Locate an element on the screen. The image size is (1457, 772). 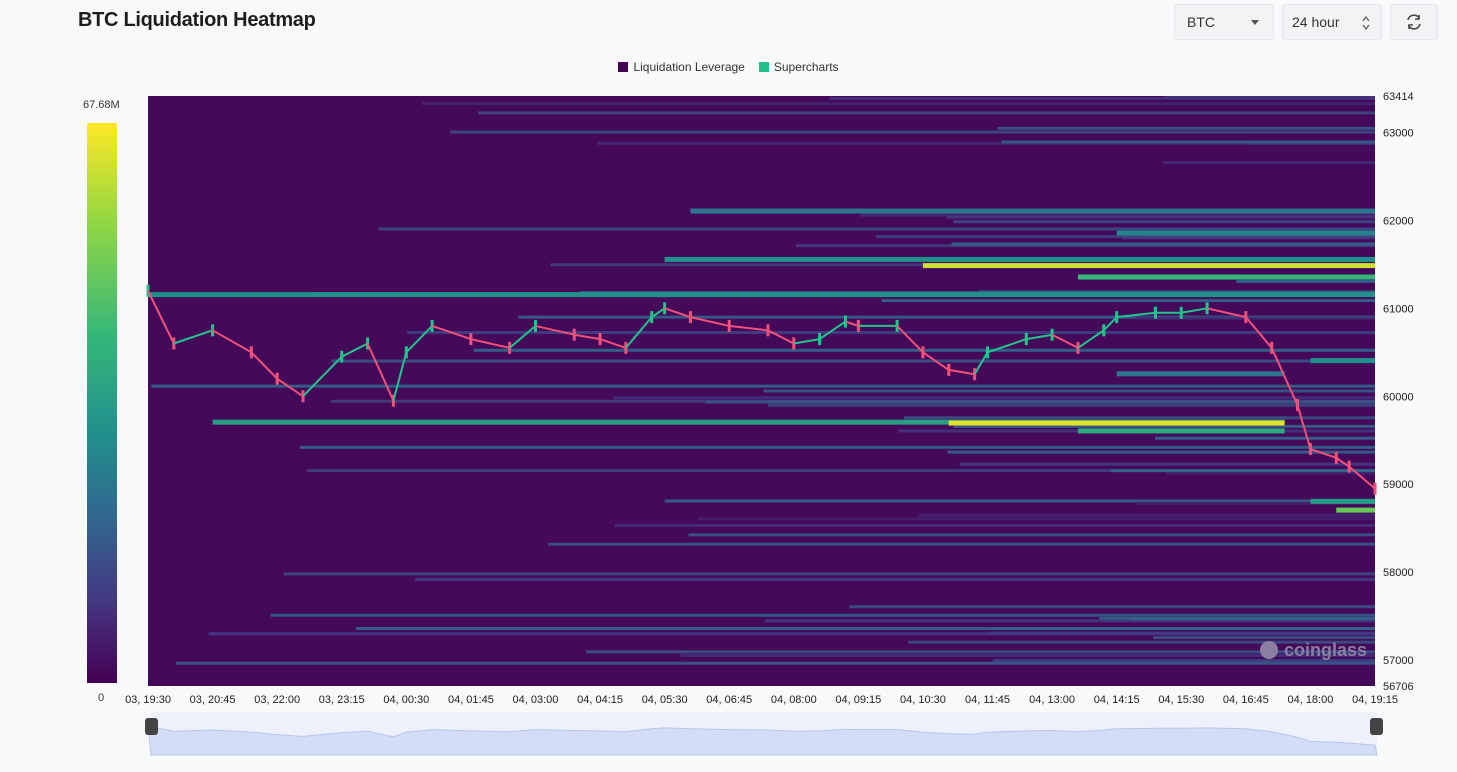
x-tick-label: 04, 18:00 is located at coordinates (1310, 700).